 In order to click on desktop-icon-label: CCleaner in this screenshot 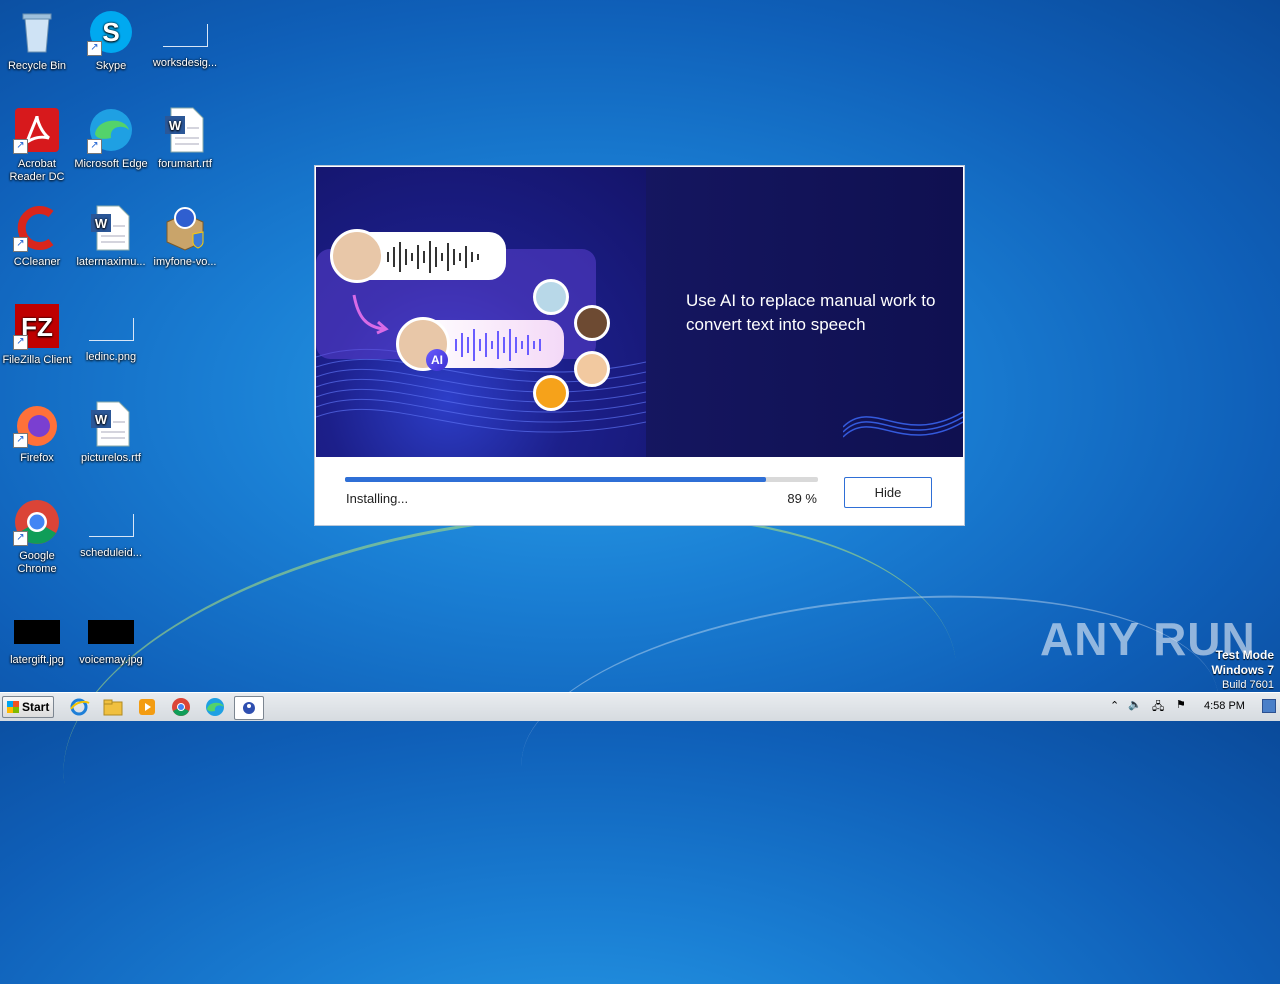, I will do `click(37, 262)`.